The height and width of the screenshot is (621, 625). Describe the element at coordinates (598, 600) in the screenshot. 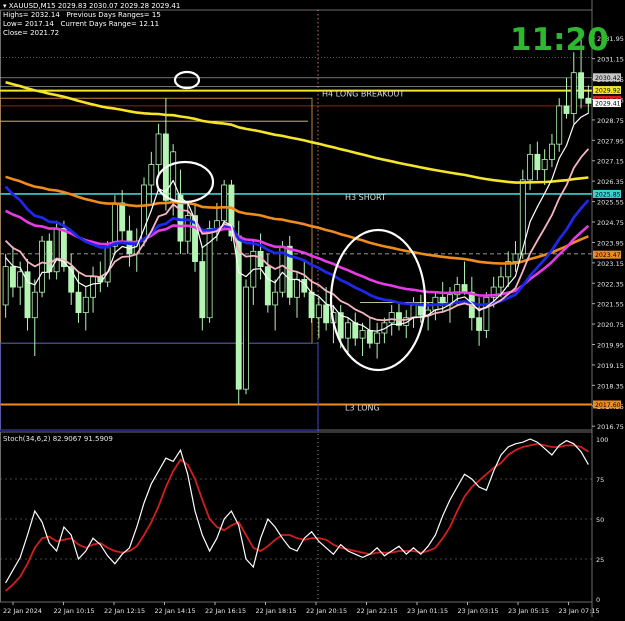

I see `stoch-y-tick-label: 0` at that location.